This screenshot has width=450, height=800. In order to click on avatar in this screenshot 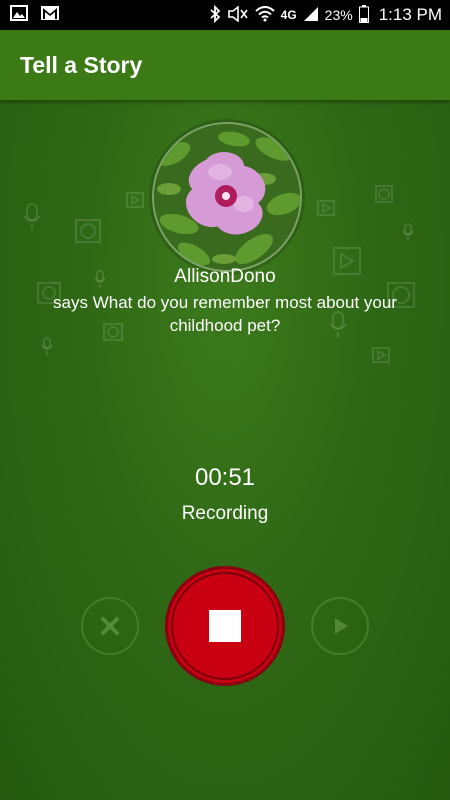, I will do `click(227, 197)`.